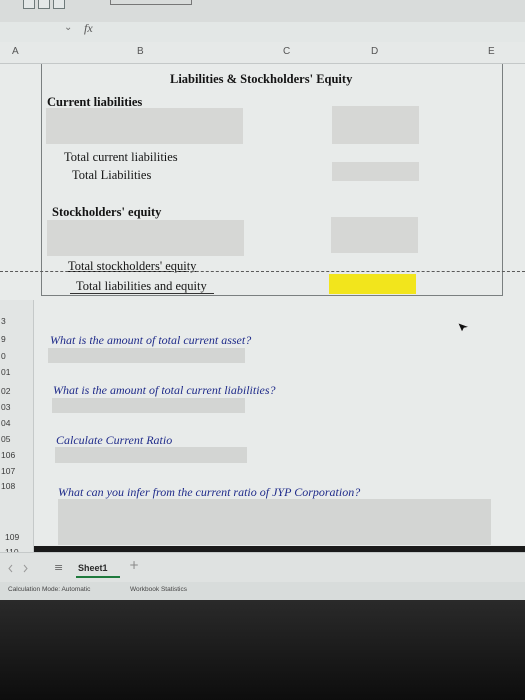  Describe the element at coordinates (5, 372) in the screenshot. I see `row-number: 01` at that location.